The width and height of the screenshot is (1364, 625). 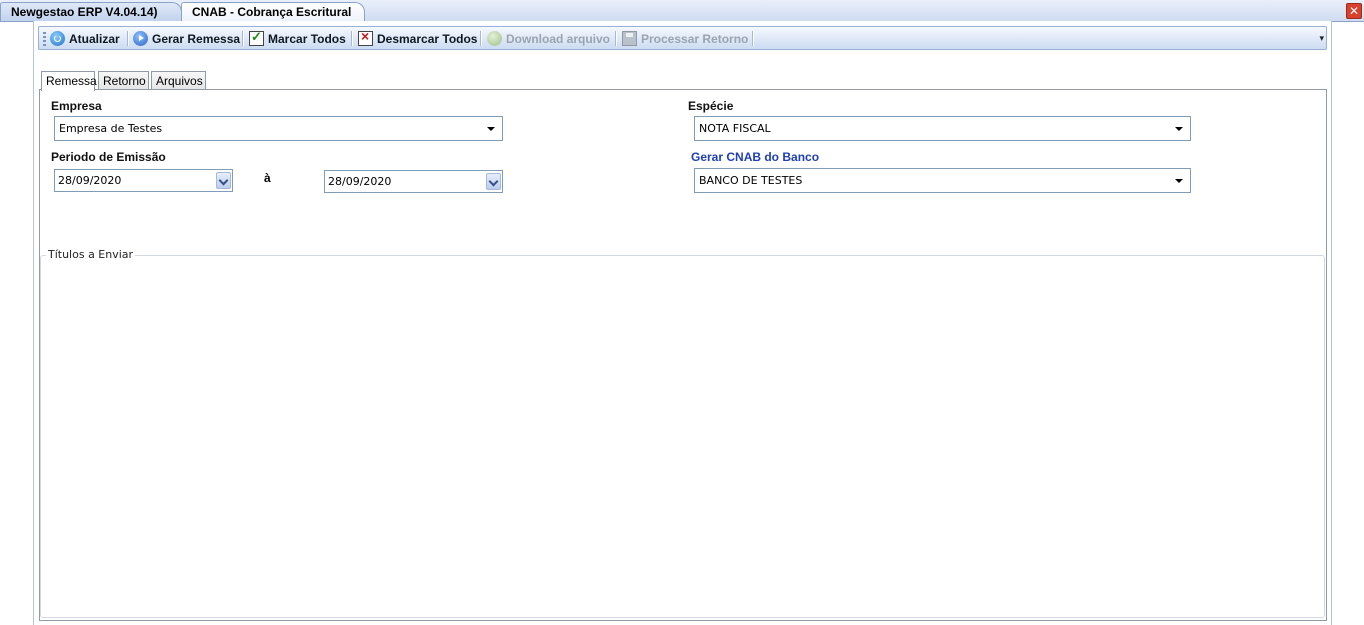 What do you see at coordinates (57, 38) in the screenshot?
I see `refresh-icon` at bounding box center [57, 38].